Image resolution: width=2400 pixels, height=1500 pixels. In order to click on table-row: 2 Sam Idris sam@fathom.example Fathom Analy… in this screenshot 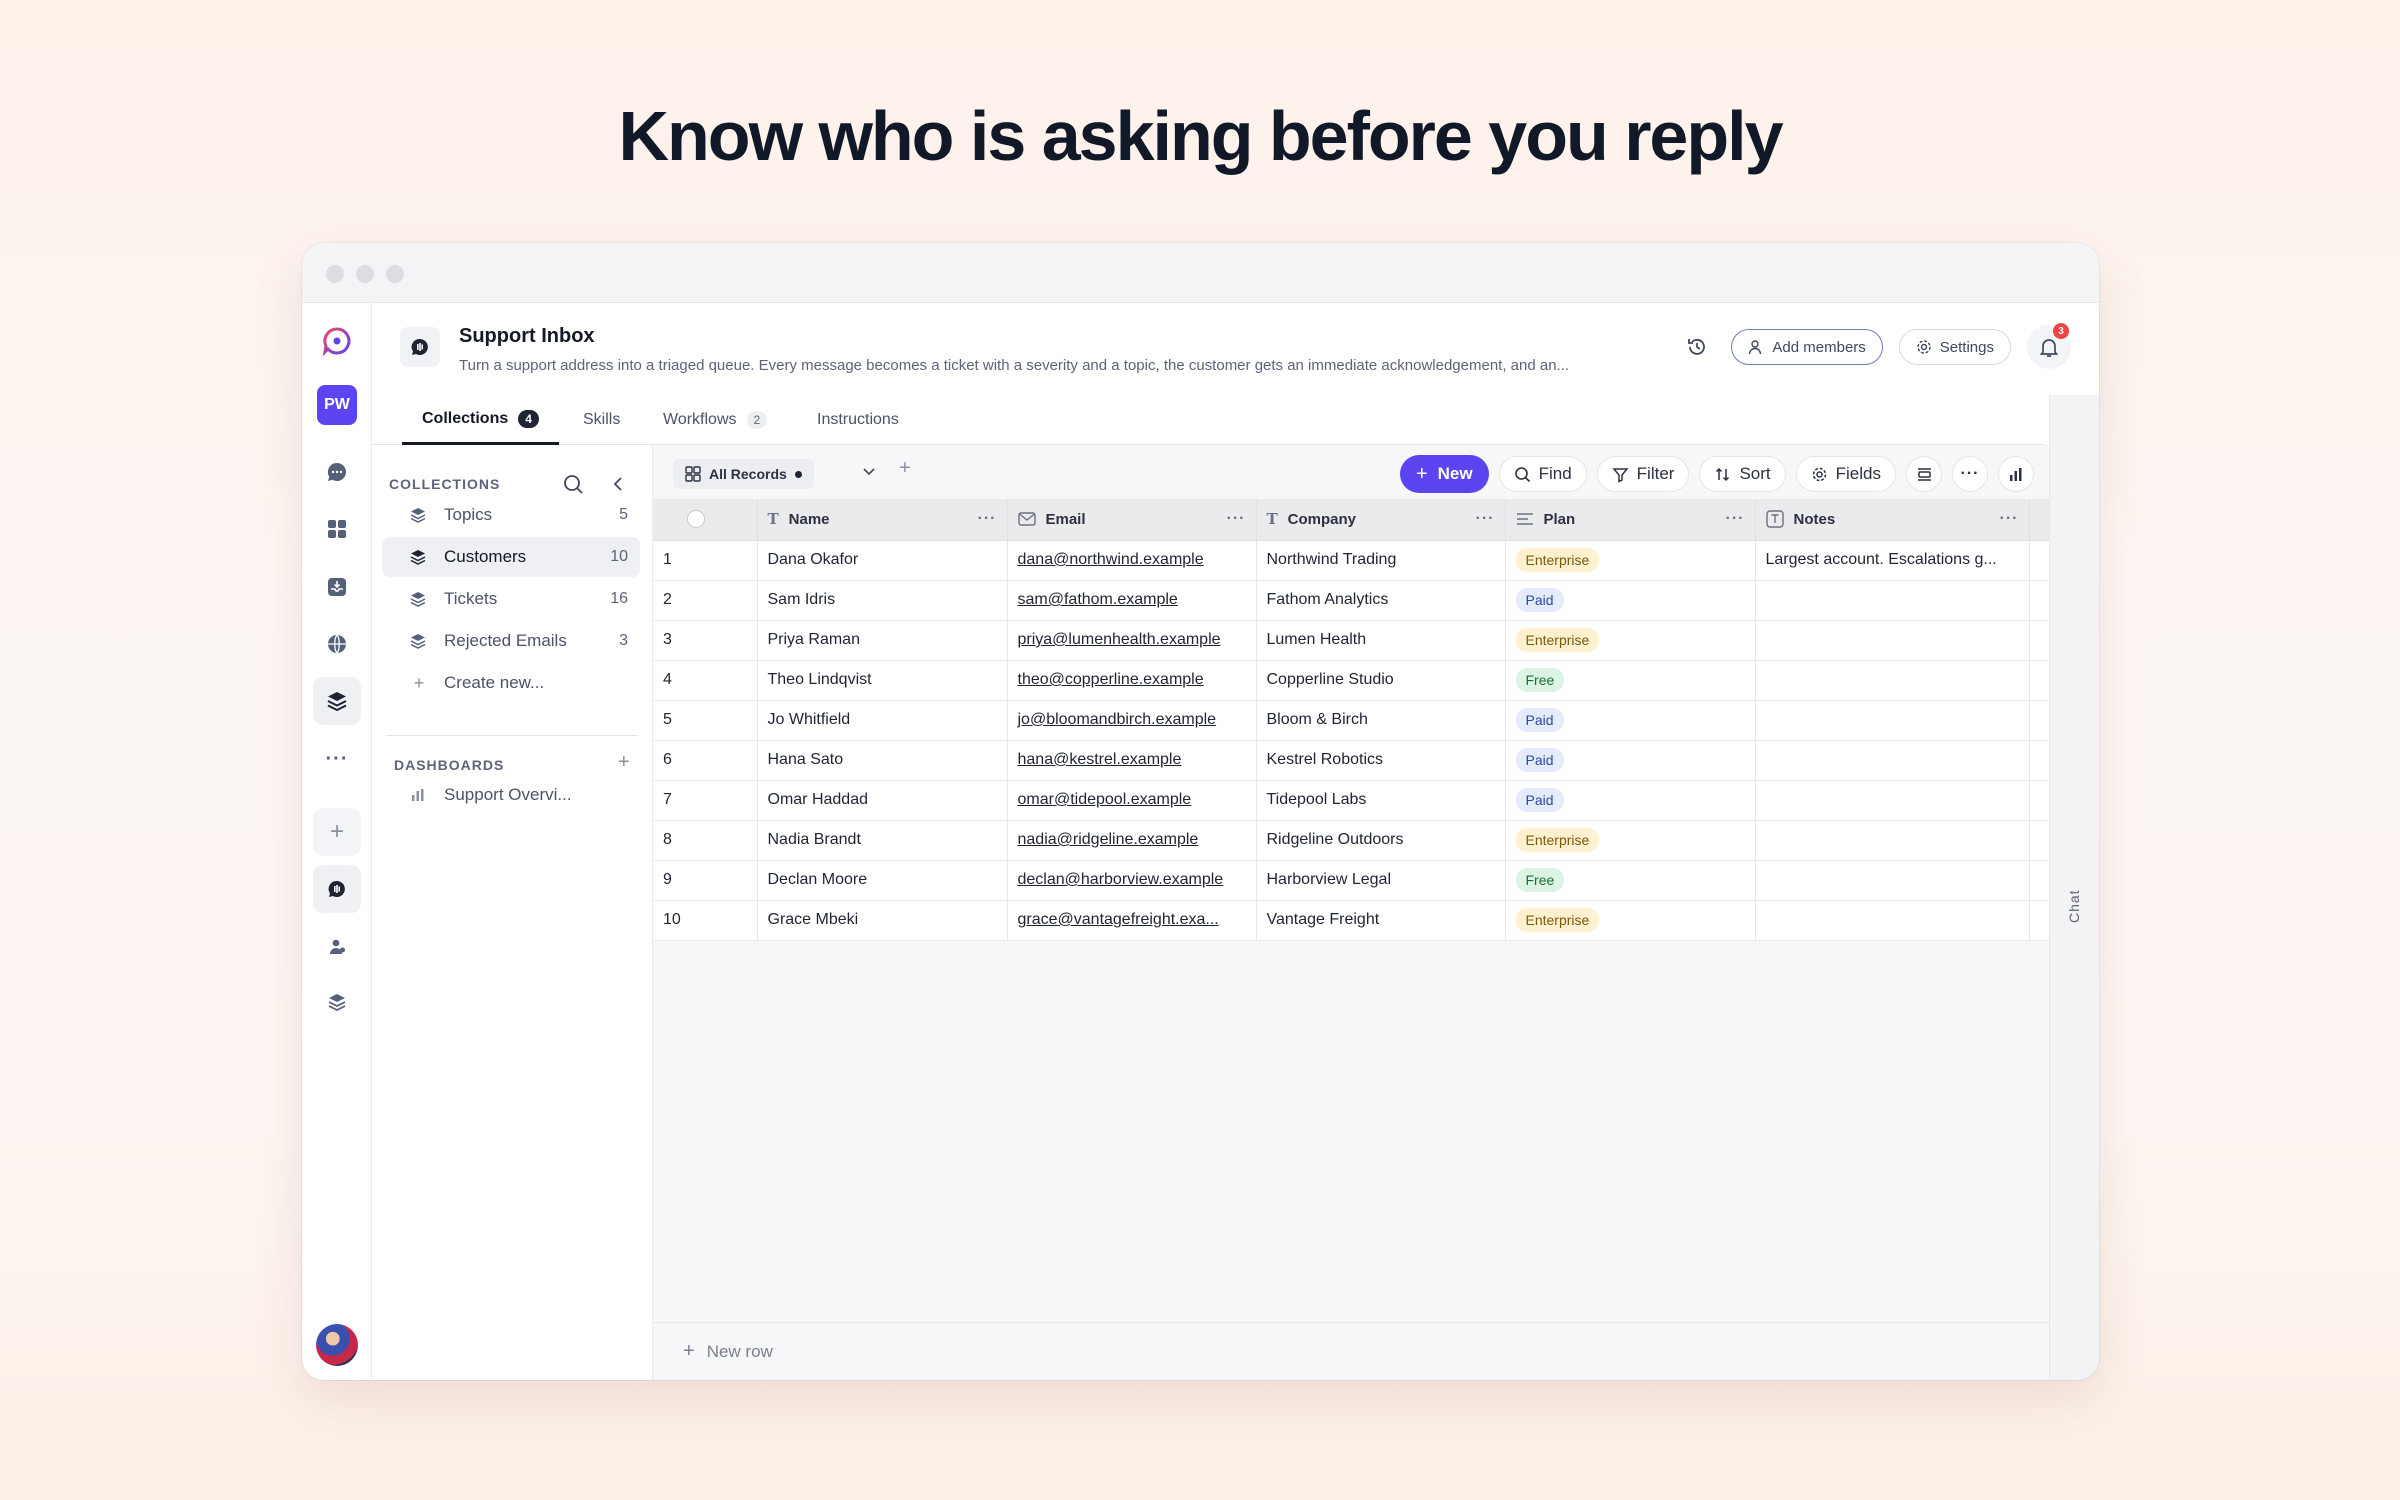, I will do `click(1352, 600)`.